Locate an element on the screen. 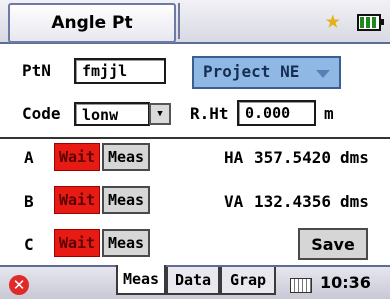 This screenshot has height=299, width=390. point-b-meas-button: Meas is located at coordinates (126, 200).